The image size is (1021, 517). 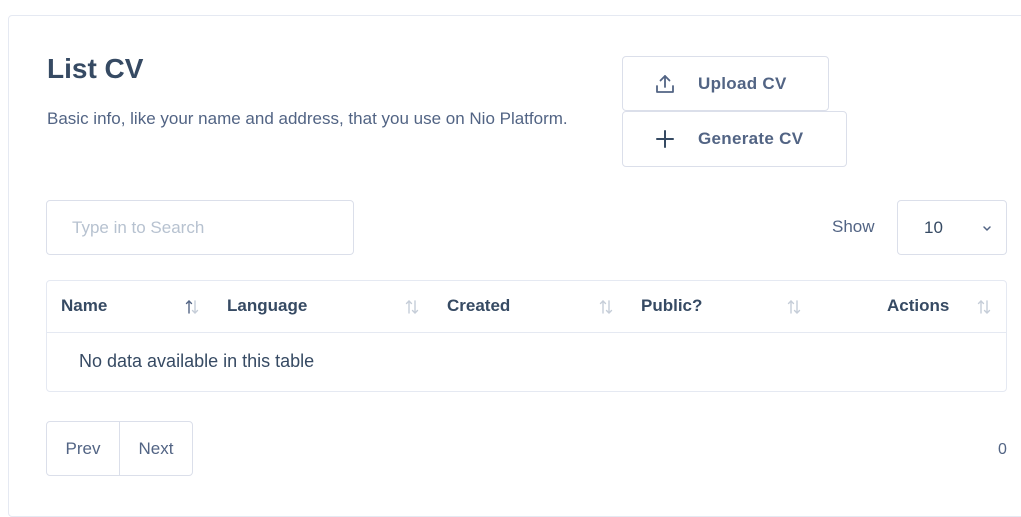 What do you see at coordinates (987, 227) in the screenshot?
I see `chevron-down-icon` at bounding box center [987, 227].